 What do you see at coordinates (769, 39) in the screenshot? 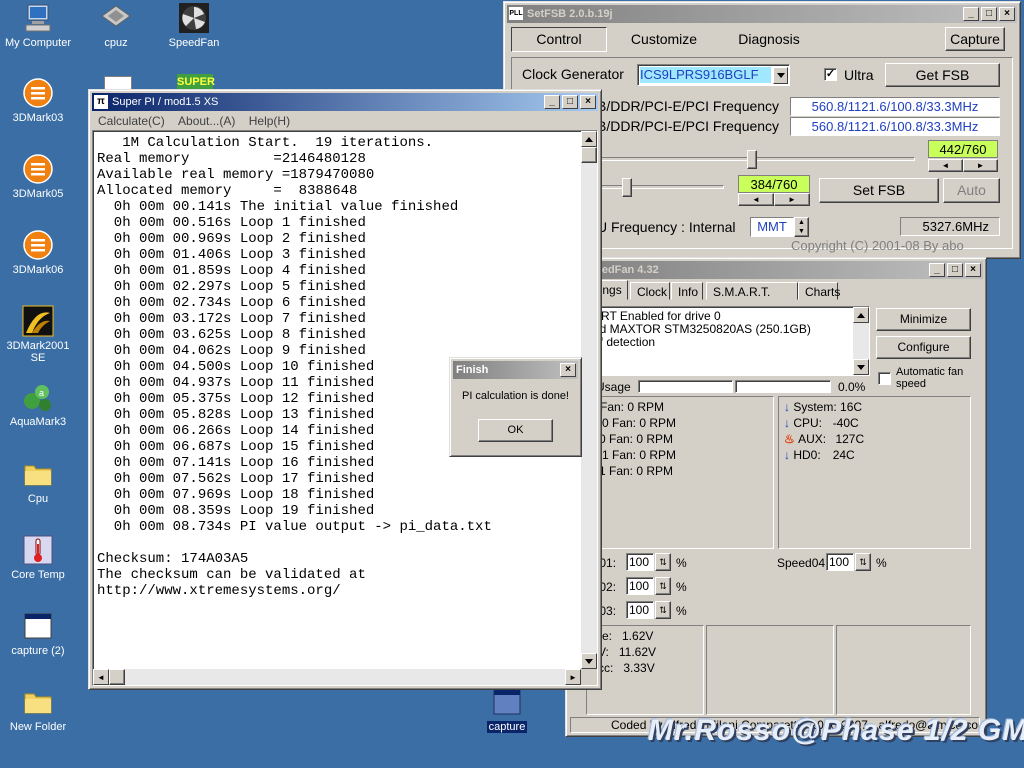
I see `tab-diagnosis: Diagnosis` at bounding box center [769, 39].